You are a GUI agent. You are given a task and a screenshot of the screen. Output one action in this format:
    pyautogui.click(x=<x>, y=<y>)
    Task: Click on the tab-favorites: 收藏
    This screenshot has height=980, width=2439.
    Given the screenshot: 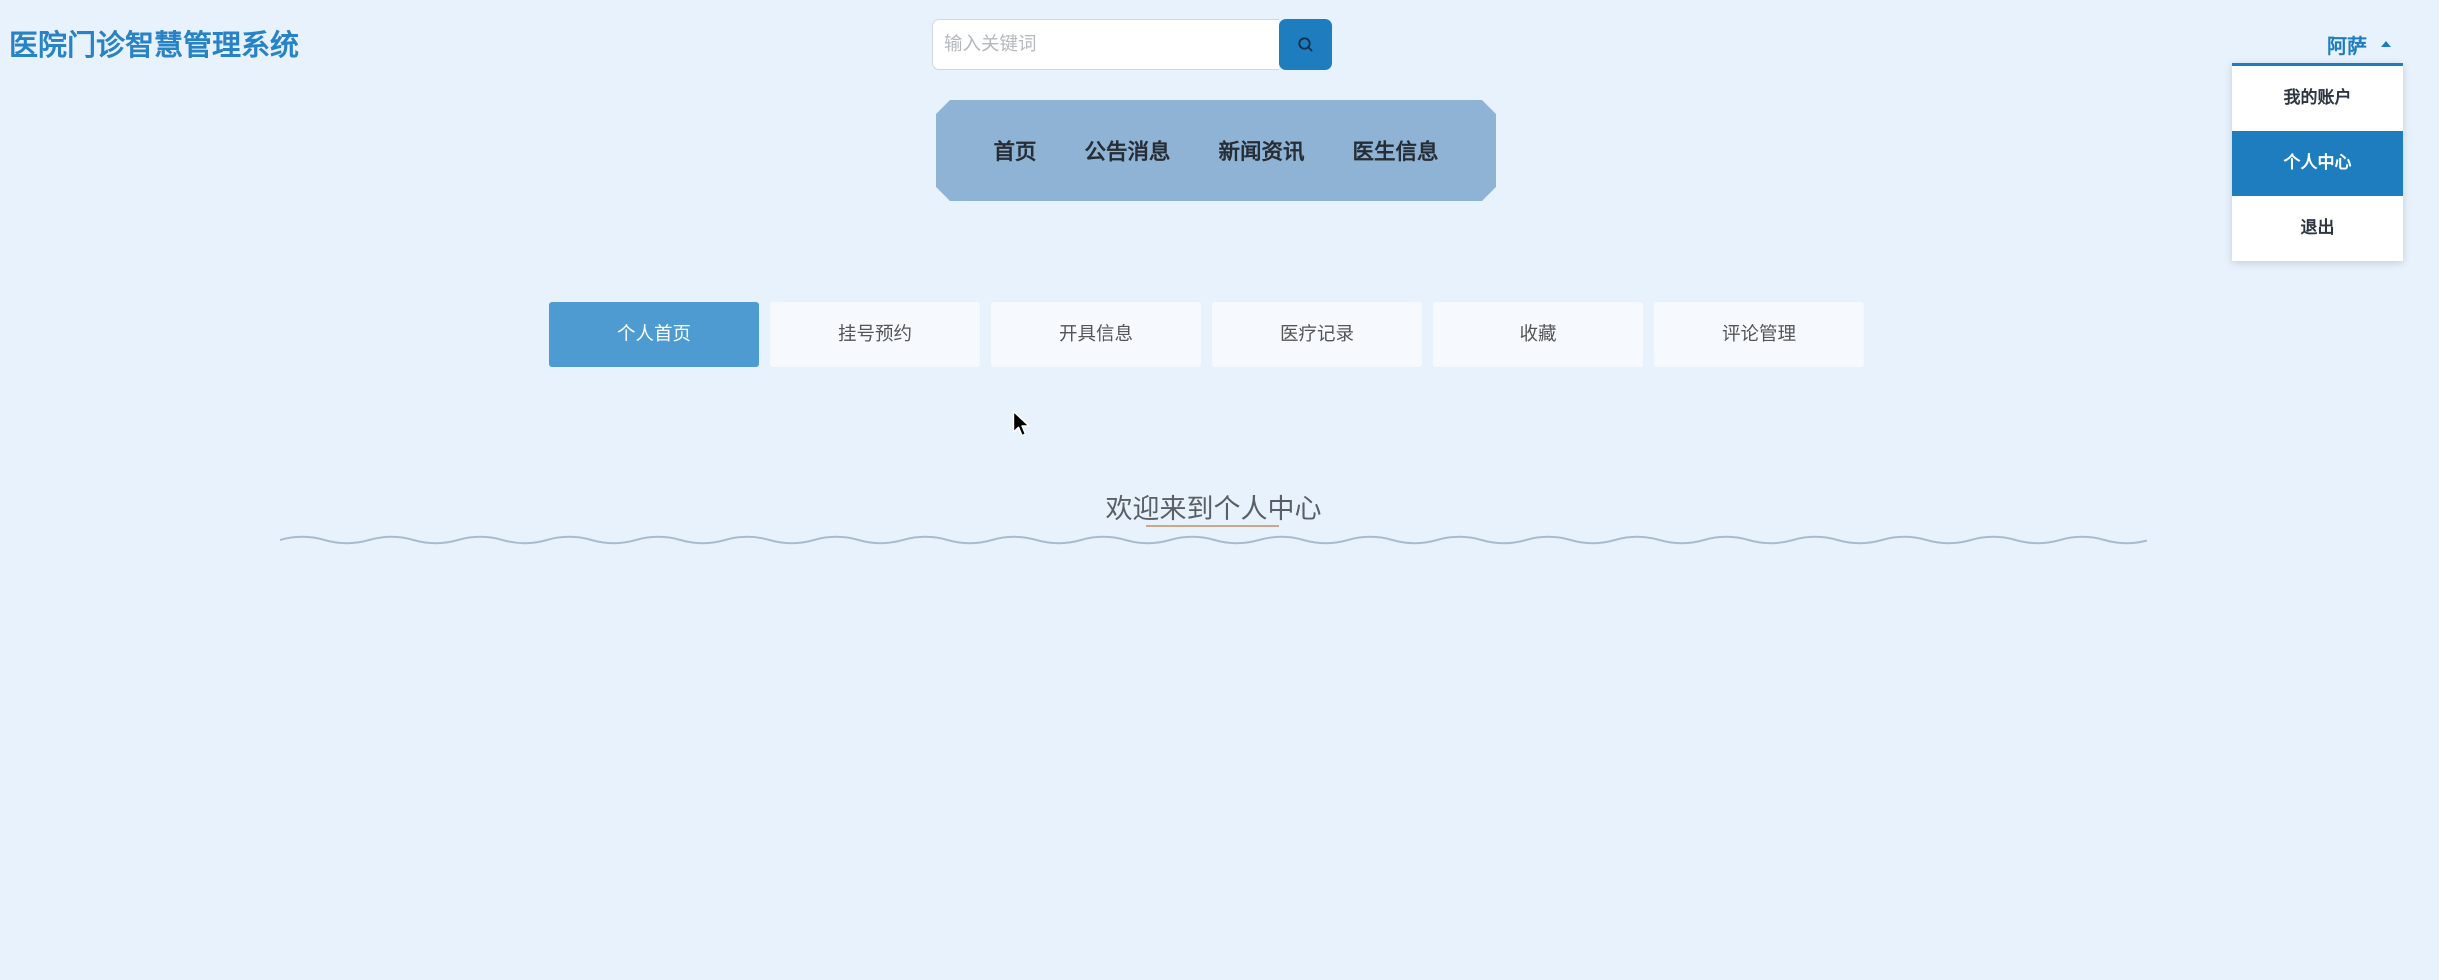 What is the action you would take?
    pyautogui.click(x=1538, y=334)
    